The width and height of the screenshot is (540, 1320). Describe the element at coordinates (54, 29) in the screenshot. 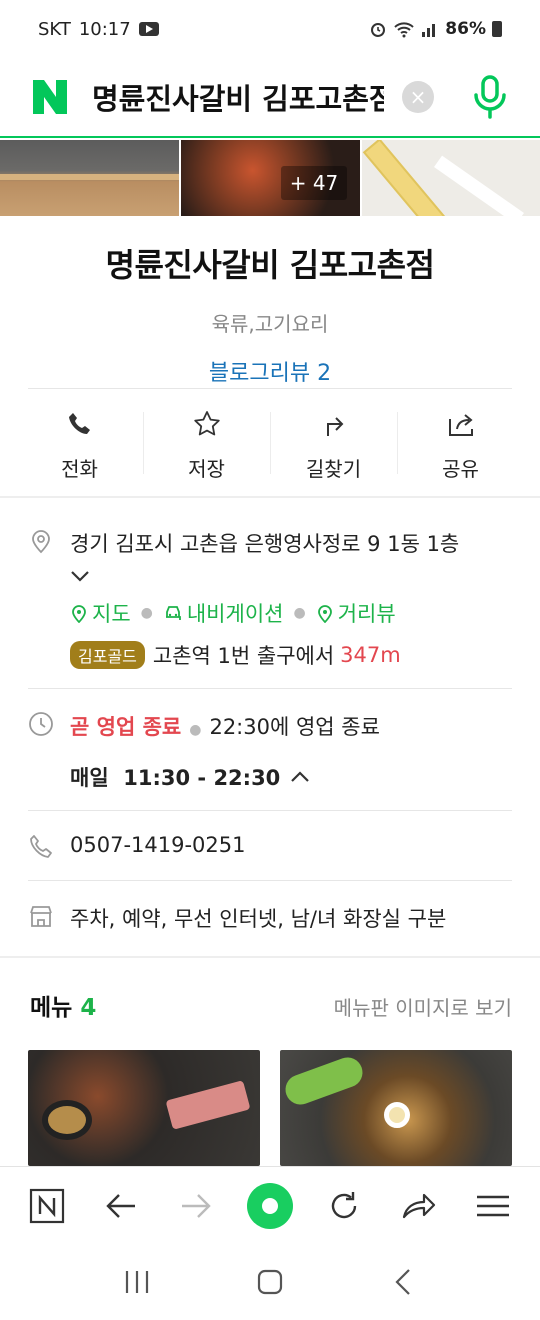

I see `carrier-label: SKT` at that location.